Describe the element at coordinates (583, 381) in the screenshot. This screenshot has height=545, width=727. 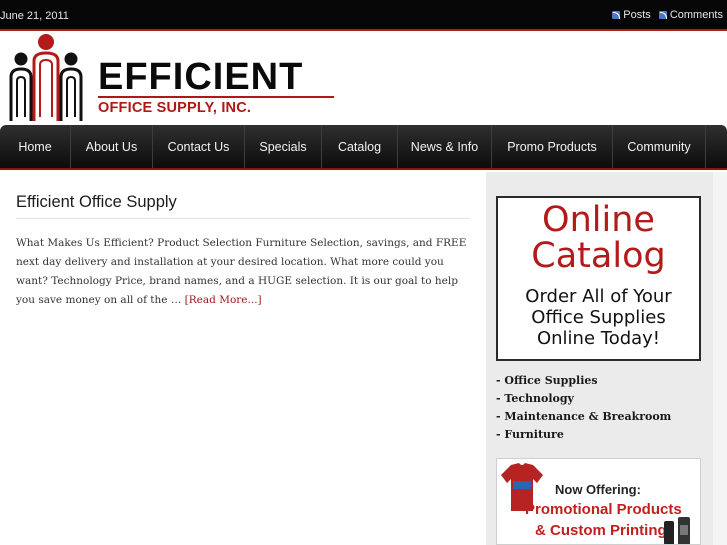
I see `sidebar-link-office-supplies: - Office Supplies` at that location.